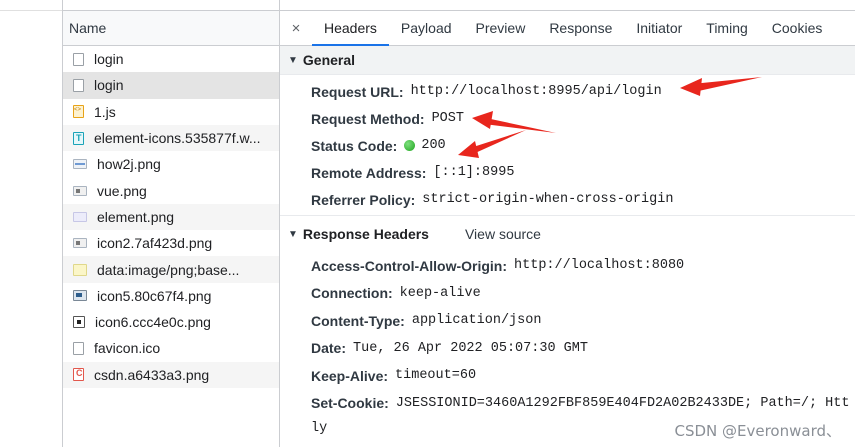  What do you see at coordinates (567, 234) in the screenshot?
I see `response-headers-section-header: ▼ Response Headers View source` at bounding box center [567, 234].